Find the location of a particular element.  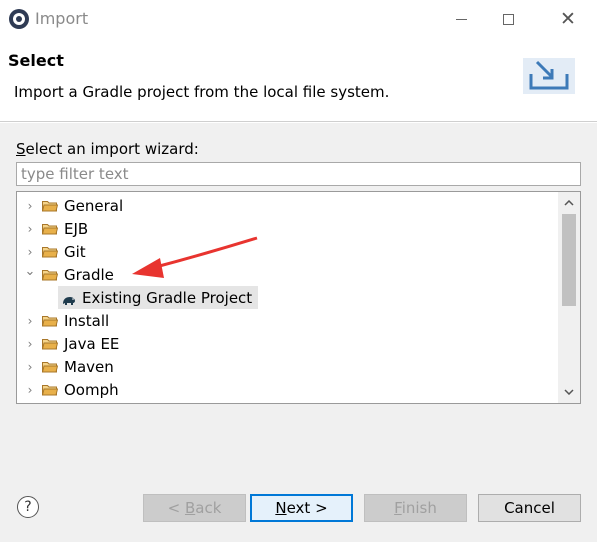

chevron-down-icon is located at coordinates (569, 392).